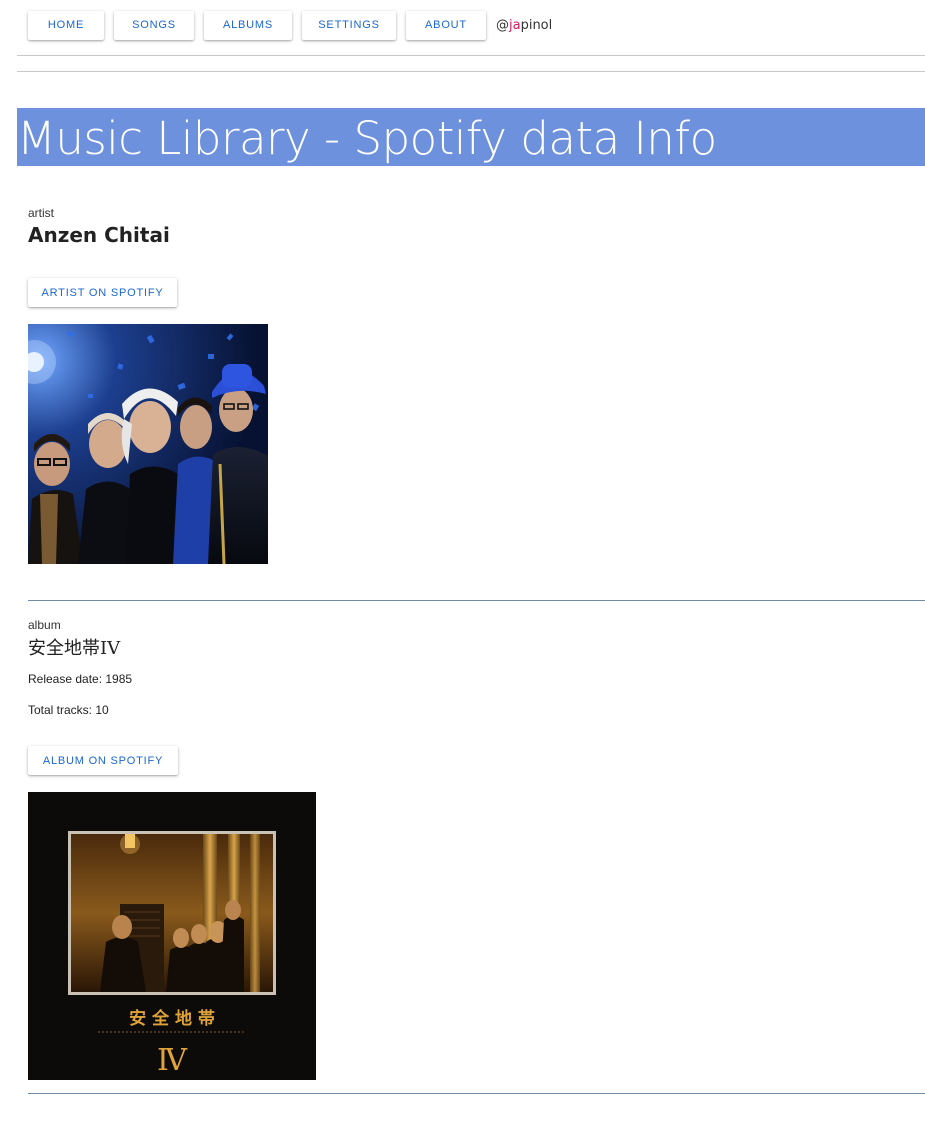 This screenshot has height=1122, width=925. I want to click on brand-handle: @japinol, so click(524, 25).